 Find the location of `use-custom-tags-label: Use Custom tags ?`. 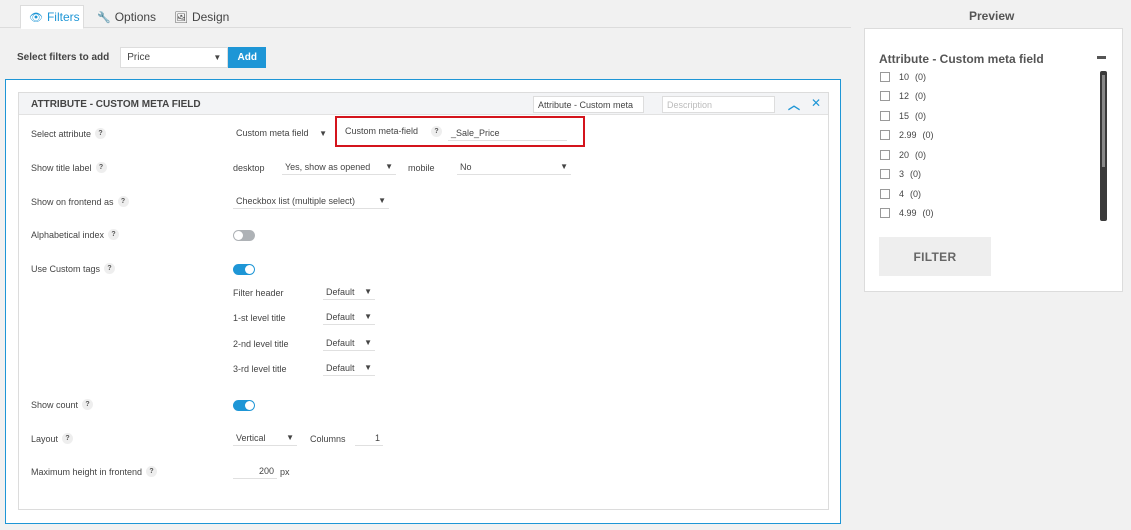

use-custom-tags-label: Use Custom tags ? is located at coordinates (73, 268).